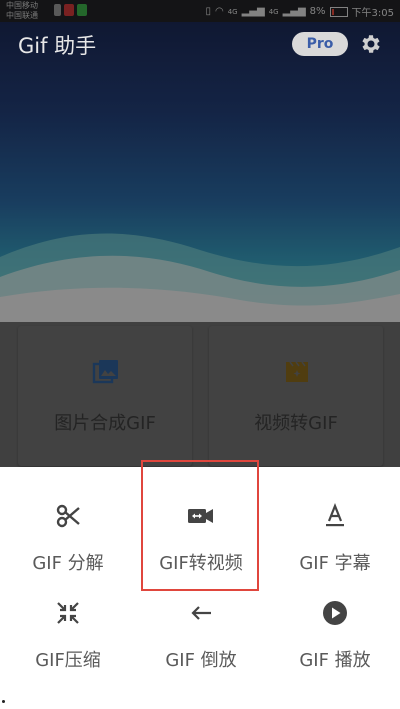 The width and height of the screenshot is (400, 709). Describe the element at coordinates (335, 515) in the screenshot. I see `text-format-icon` at that location.